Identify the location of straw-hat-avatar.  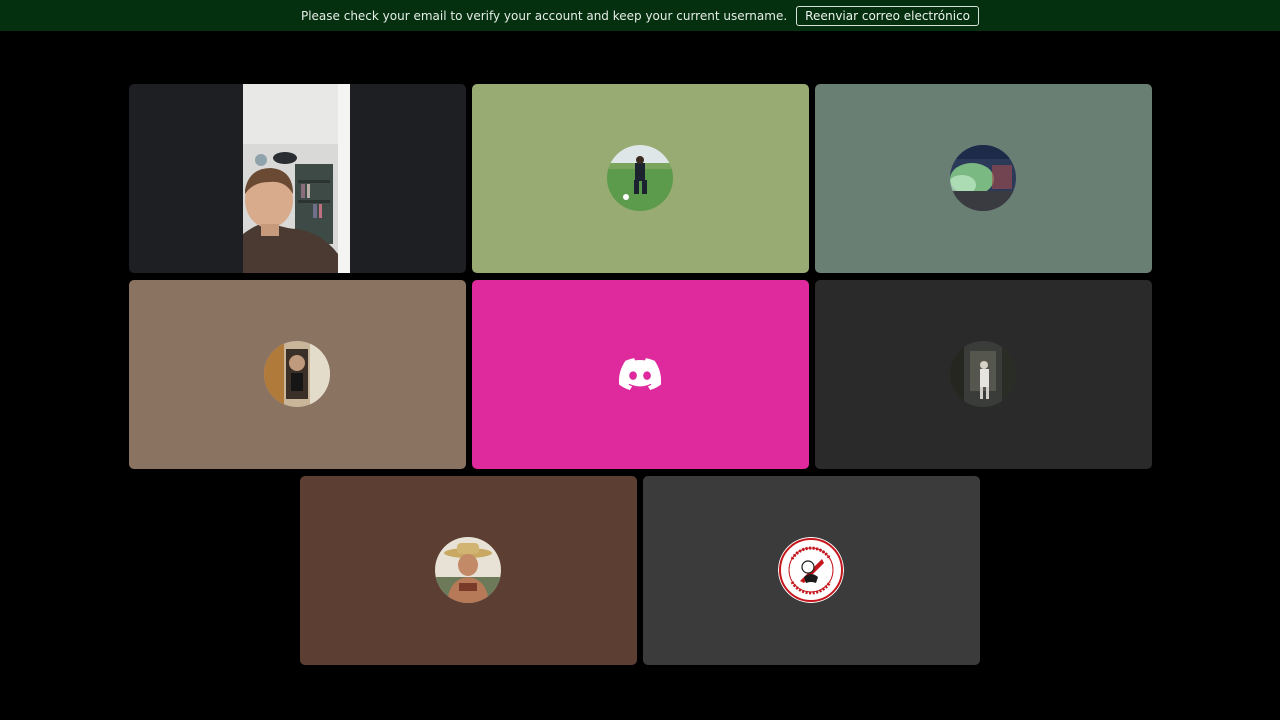
(468, 570).